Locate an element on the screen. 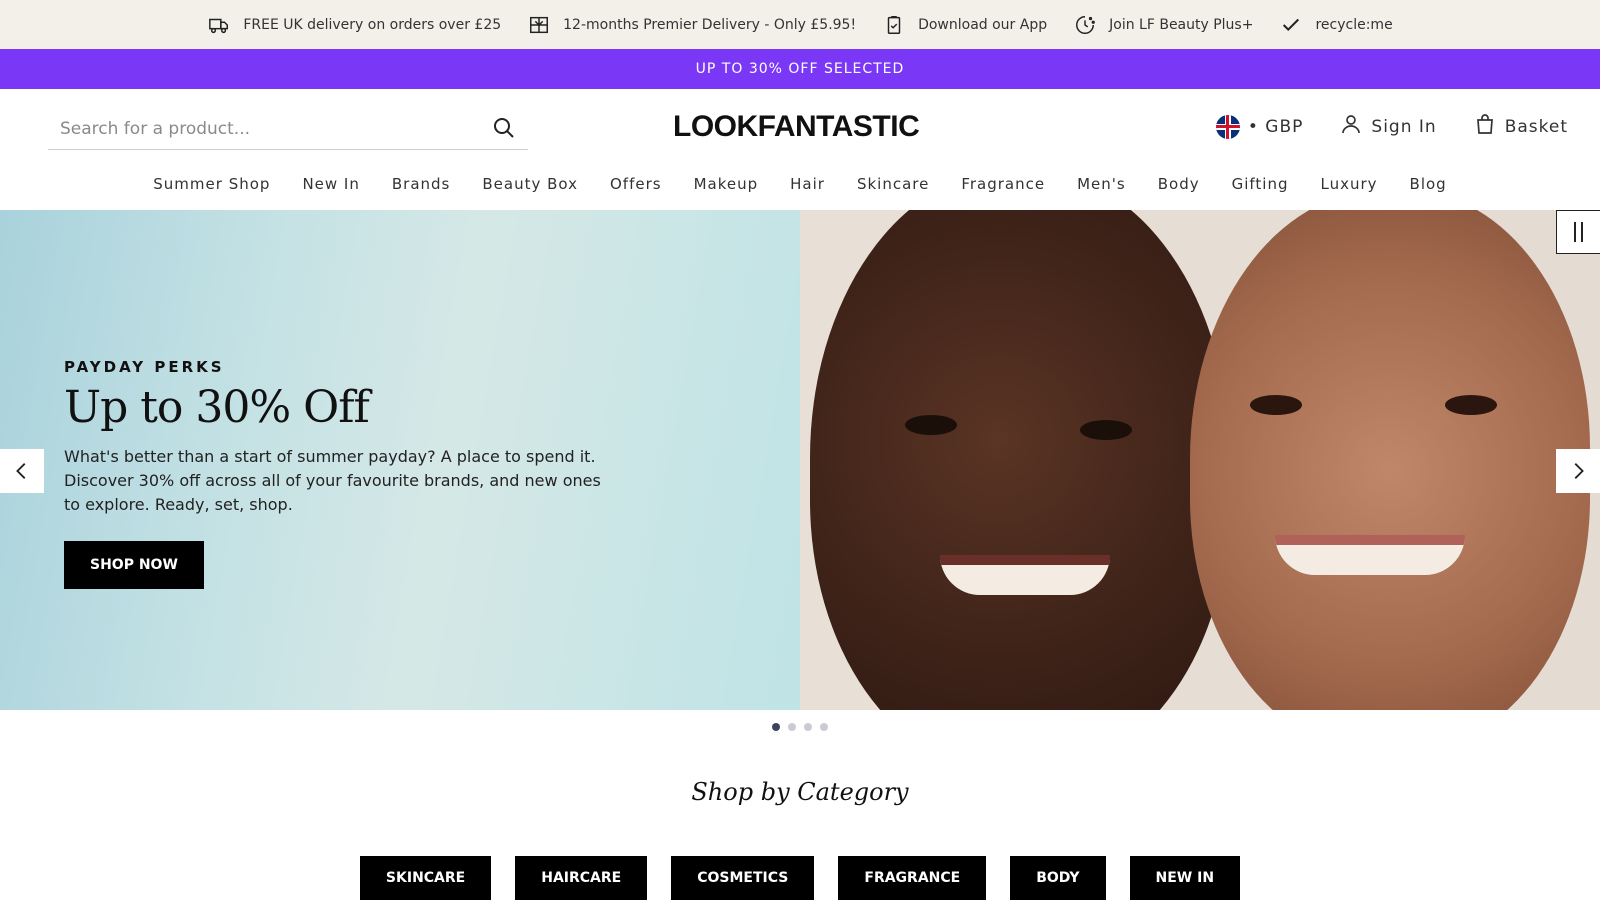 The width and height of the screenshot is (1600, 900). currency-selector: • GBP is located at coordinates (1259, 126).